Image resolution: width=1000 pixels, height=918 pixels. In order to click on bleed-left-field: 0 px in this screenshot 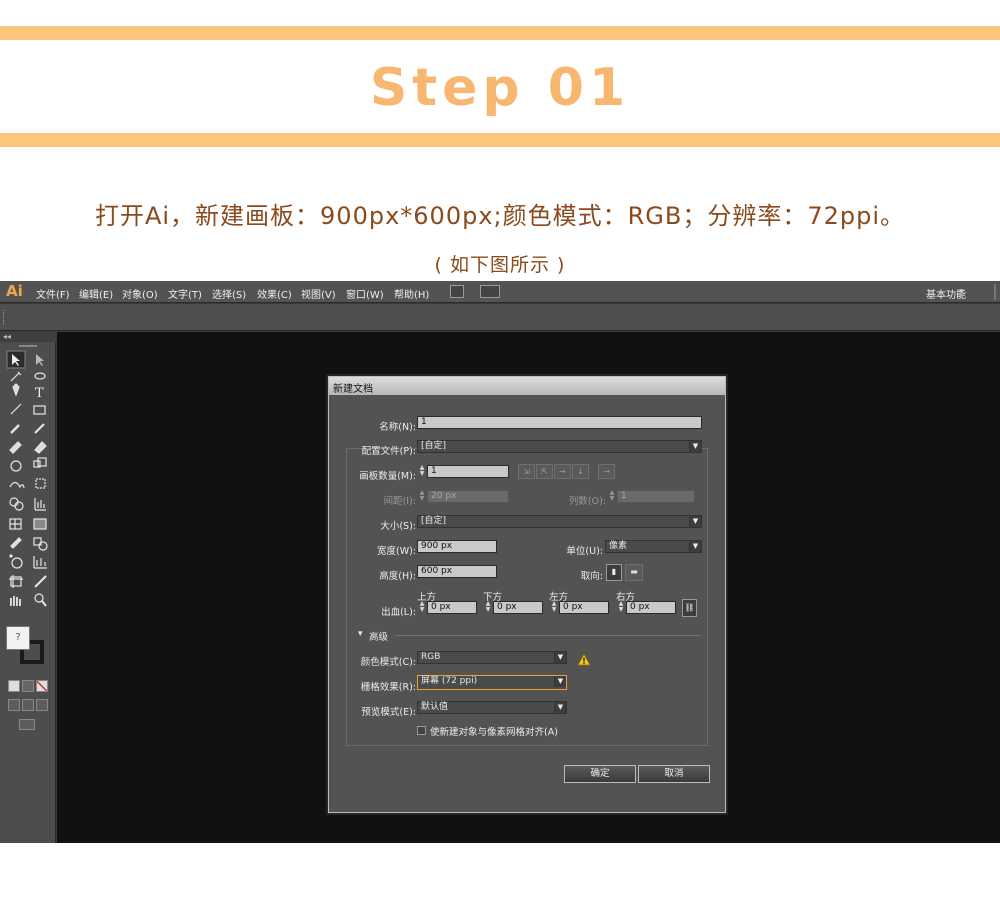, I will do `click(584, 607)`.